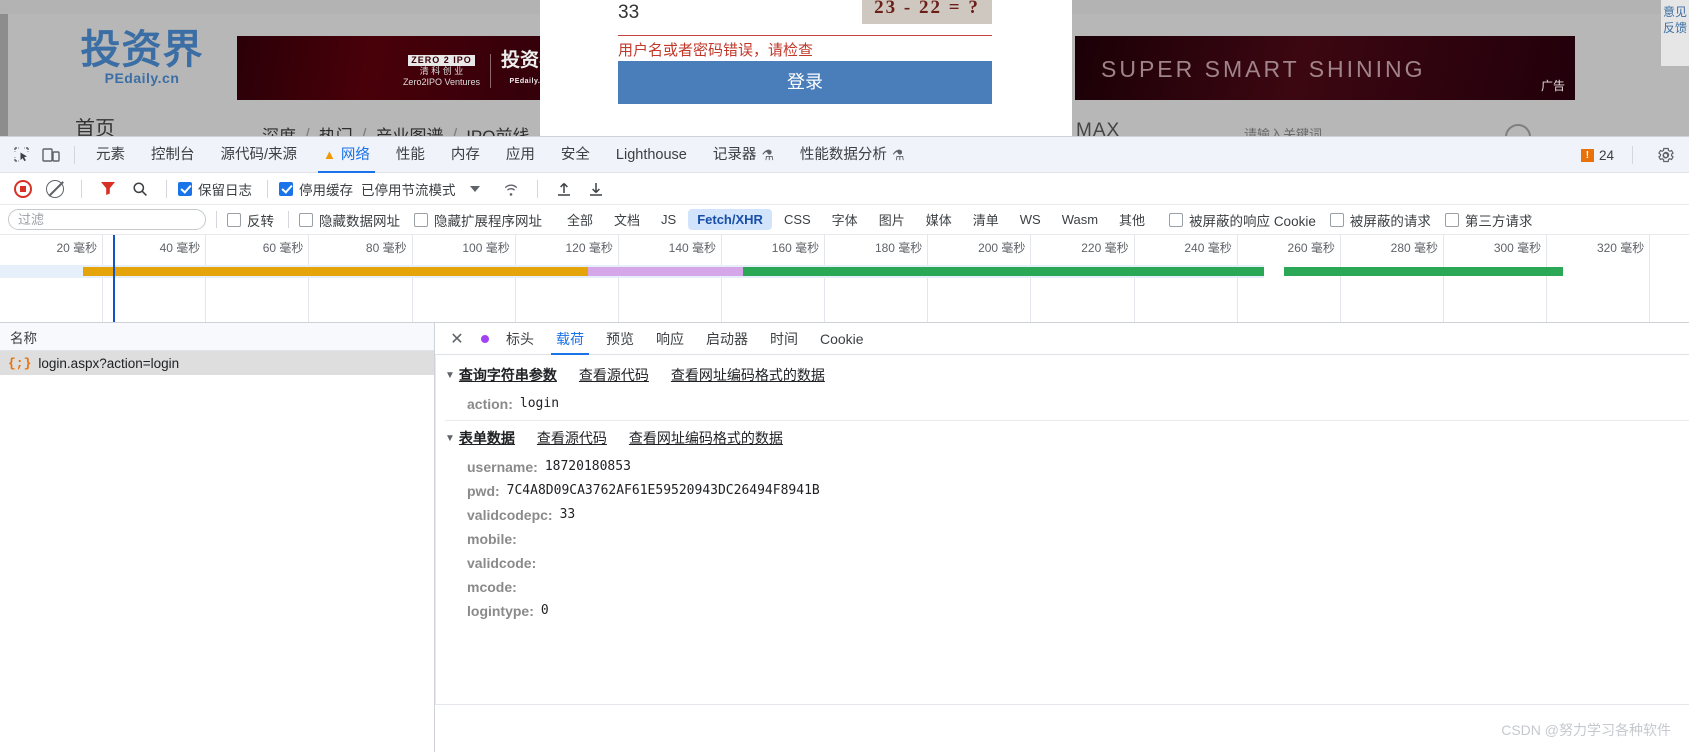 Image resolution: width=1689 pixels, height=752 pixels. Describe the element at coordinates (620, 339) in the screenshot. I see `detail-tab-preview: 预览` at that location.